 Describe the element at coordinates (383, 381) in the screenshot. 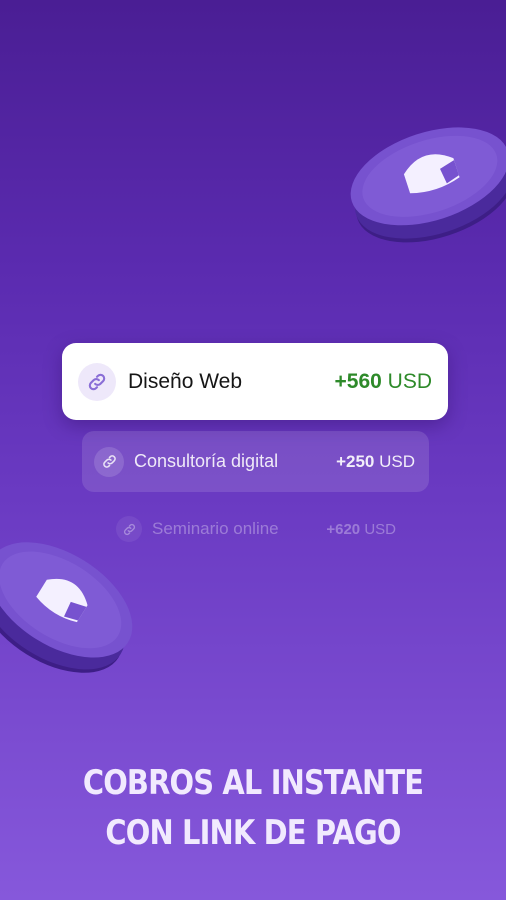

I see `payment-amount: +560 USD` at that location.